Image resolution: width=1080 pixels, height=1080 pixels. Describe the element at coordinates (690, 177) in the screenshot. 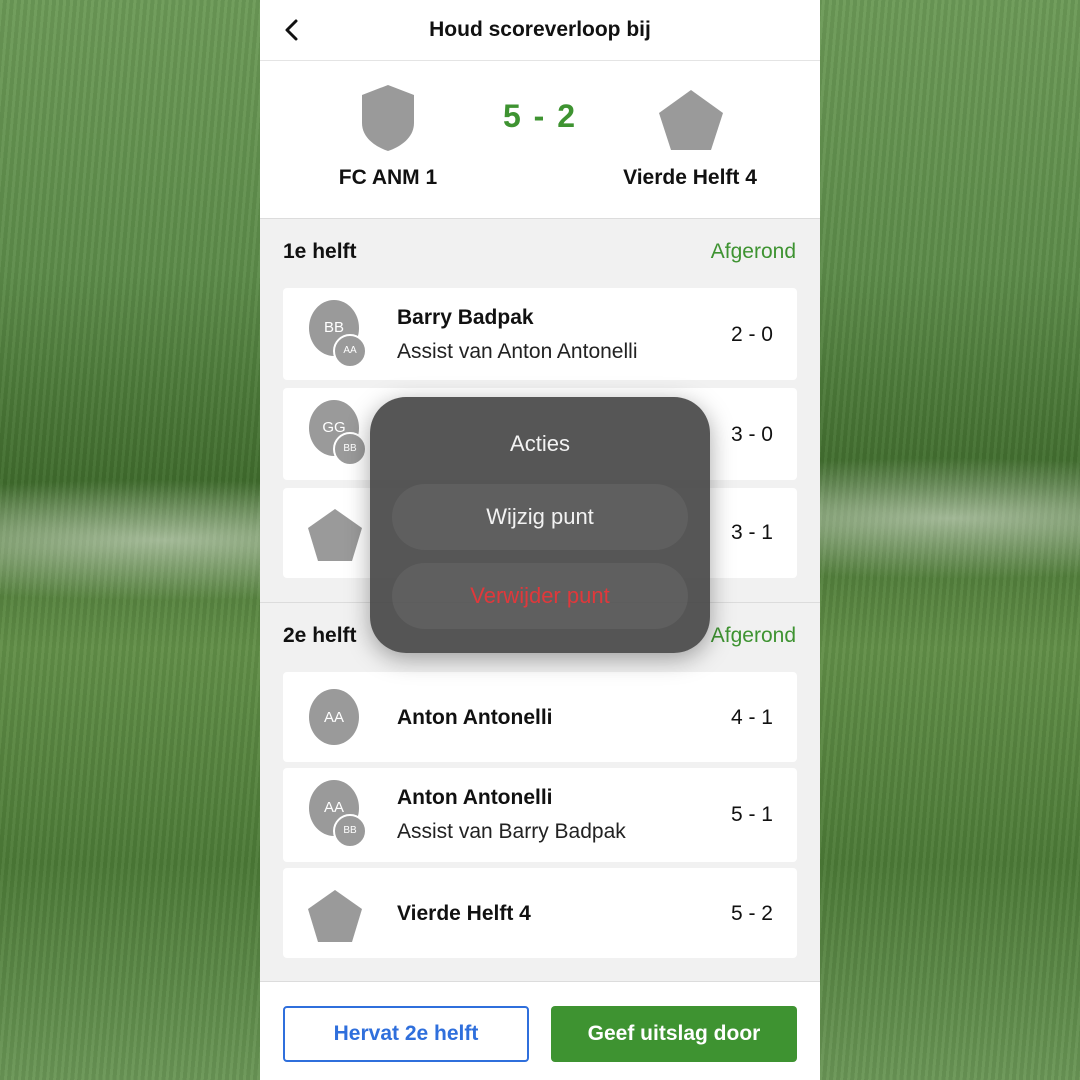

I see `away-team-name: Vierde Helft 4` at that location.